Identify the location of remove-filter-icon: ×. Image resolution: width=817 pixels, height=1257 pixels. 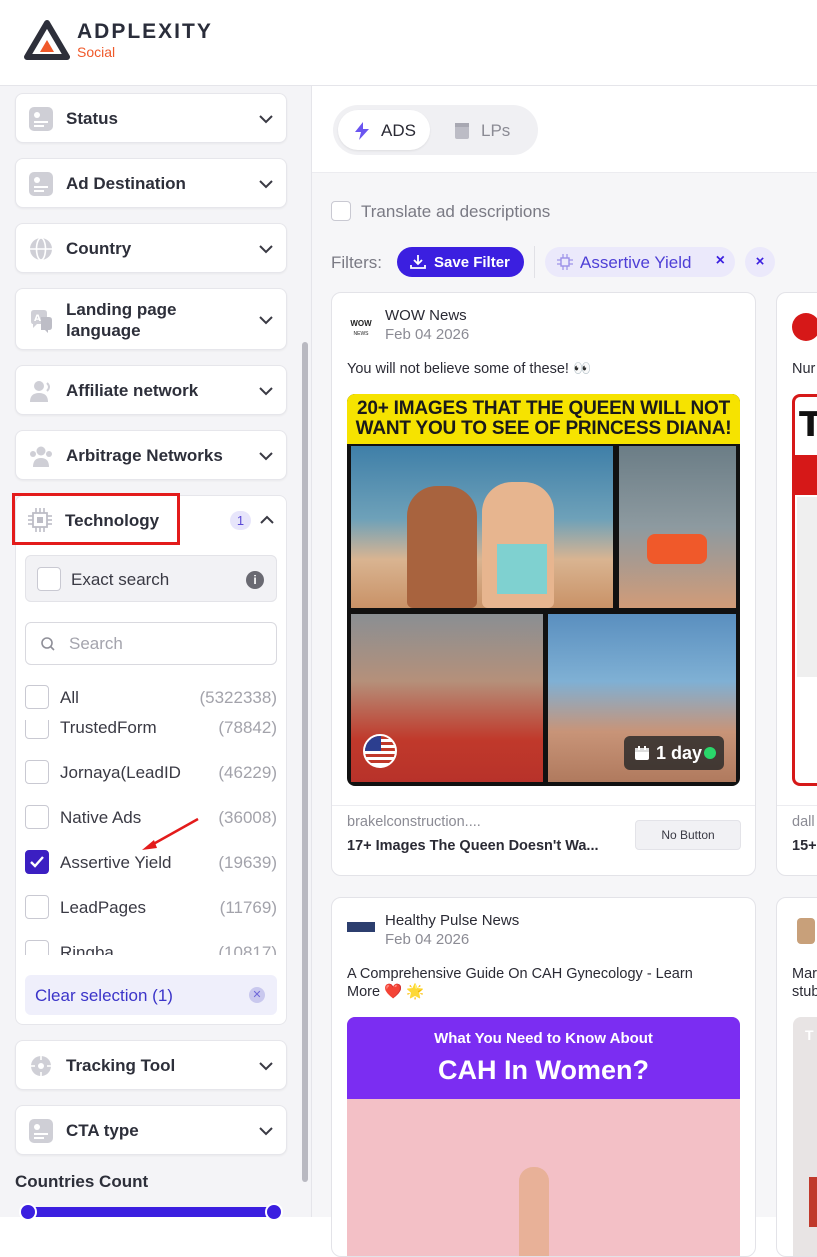
(720, 261).